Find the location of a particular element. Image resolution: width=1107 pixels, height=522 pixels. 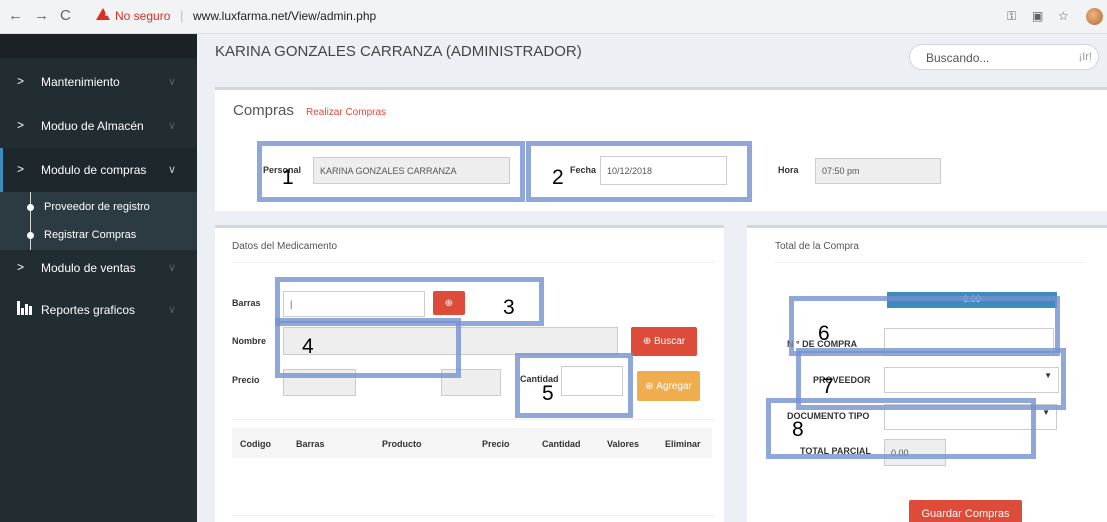

hora-field: 07:50 pm is located at coordinates (878, 171).